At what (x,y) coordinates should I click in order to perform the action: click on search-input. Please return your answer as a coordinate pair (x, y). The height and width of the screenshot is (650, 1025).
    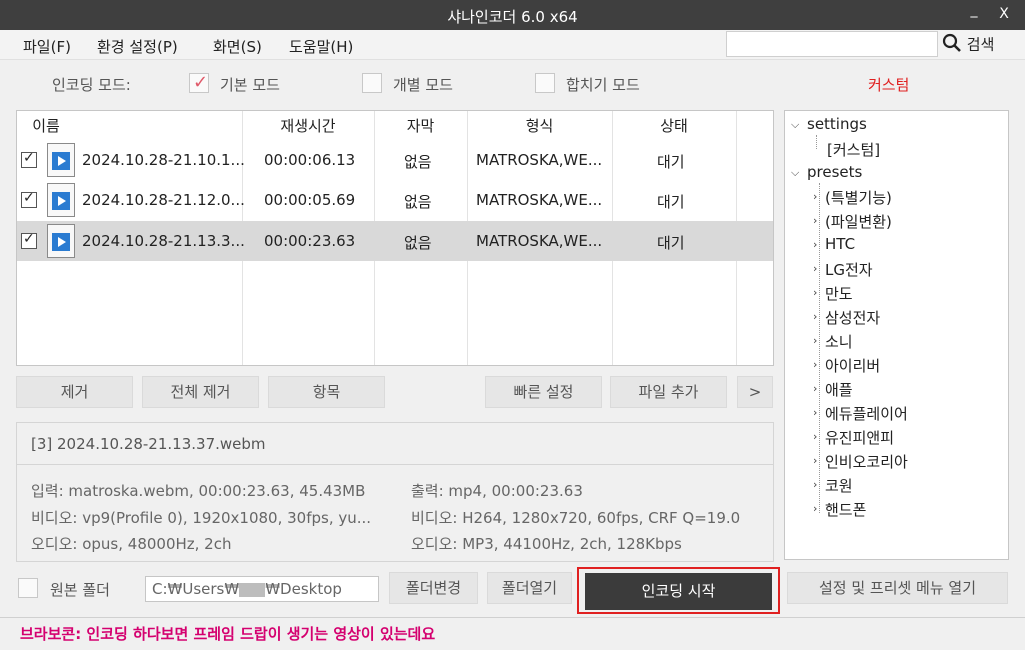
    Looking at the image, I should click on (832, 44).